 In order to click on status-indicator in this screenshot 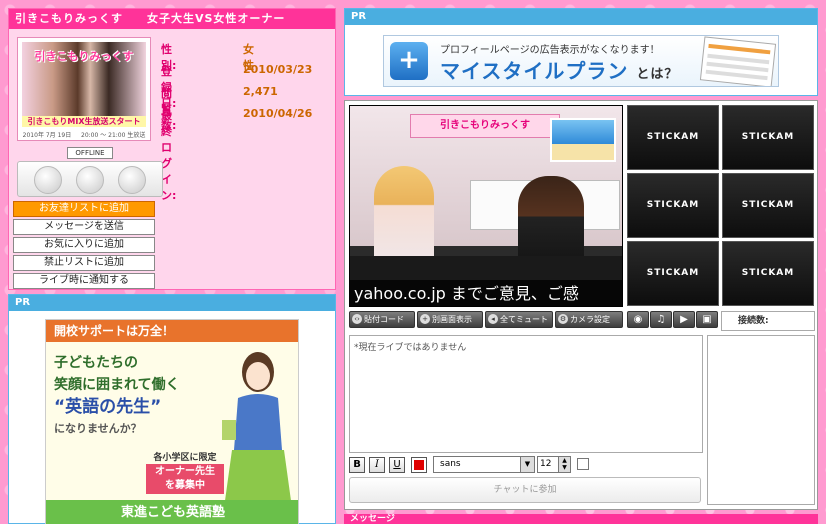, I will do `click(90, 179)`.